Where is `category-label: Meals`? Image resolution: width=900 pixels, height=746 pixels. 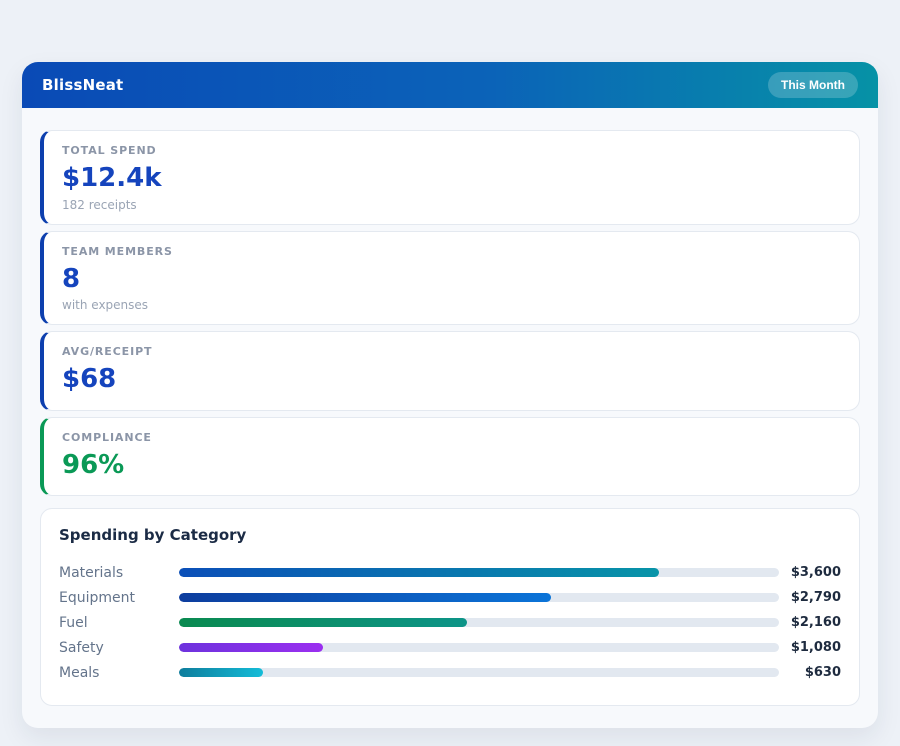
category-label: Meals is located at coordinates (79, 672).